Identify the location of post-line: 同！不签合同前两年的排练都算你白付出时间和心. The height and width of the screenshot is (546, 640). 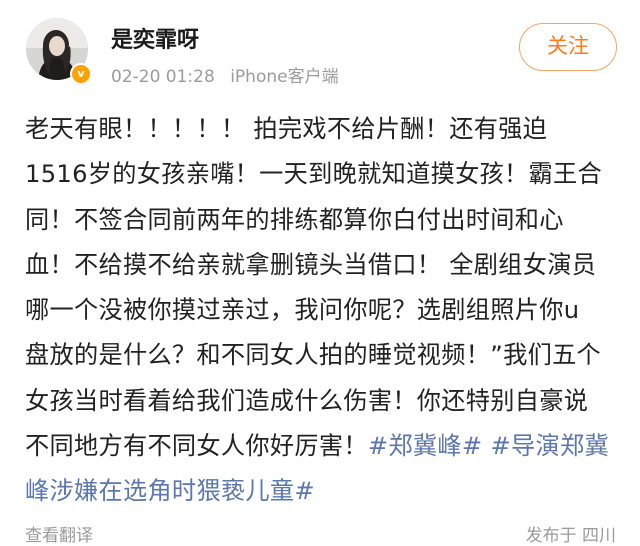
(294, 219).